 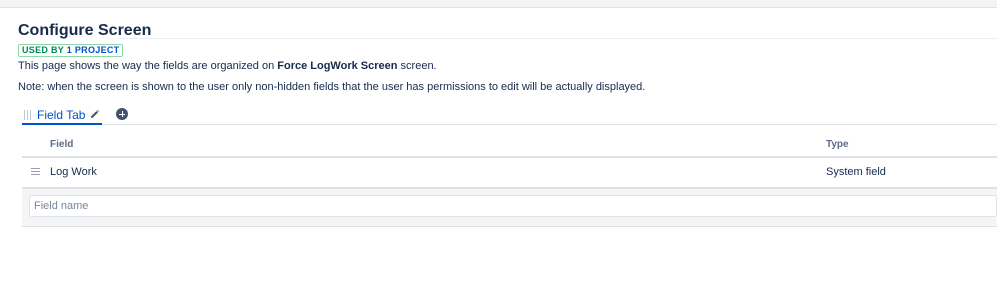 What do you see at coordinates (498, 4) in the screenshot?
I see `top-strip` at bounding box center [498, 4].